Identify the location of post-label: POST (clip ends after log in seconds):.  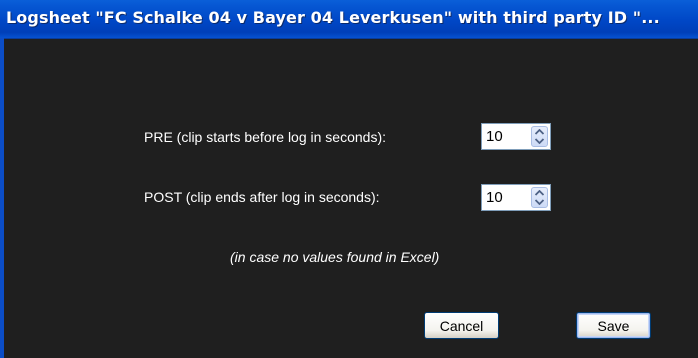
(262, 197).